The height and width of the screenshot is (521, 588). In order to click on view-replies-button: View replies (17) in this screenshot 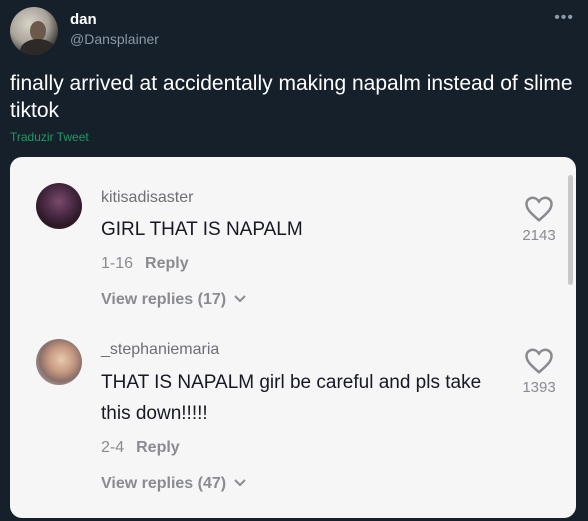, I will do `click(174, 300)`.